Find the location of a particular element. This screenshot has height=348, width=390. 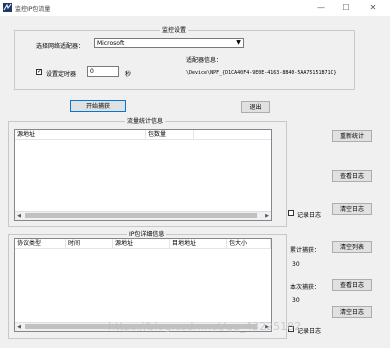

adapter-select: Microsoft ▼ is located at coordinates (169, 43).